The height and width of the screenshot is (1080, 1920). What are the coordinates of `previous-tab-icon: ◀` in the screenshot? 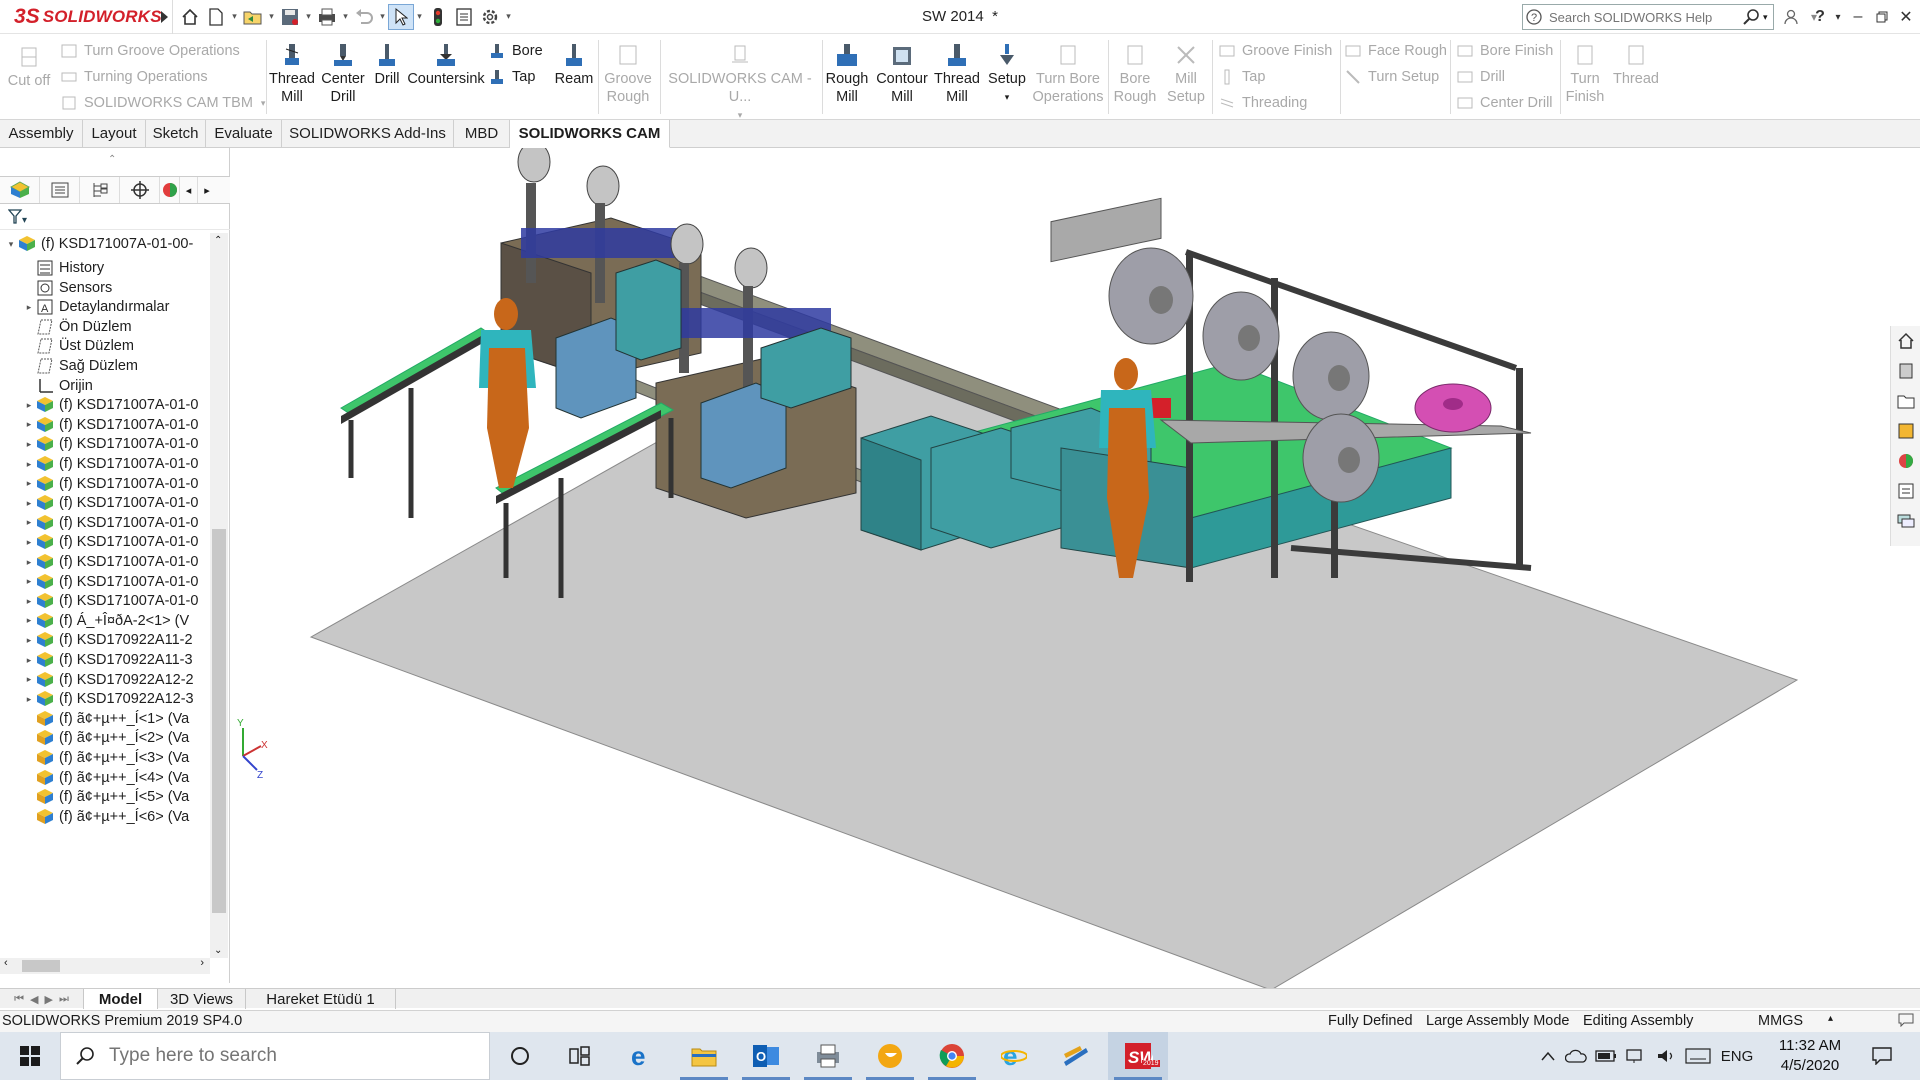 It's located at (34, 999).